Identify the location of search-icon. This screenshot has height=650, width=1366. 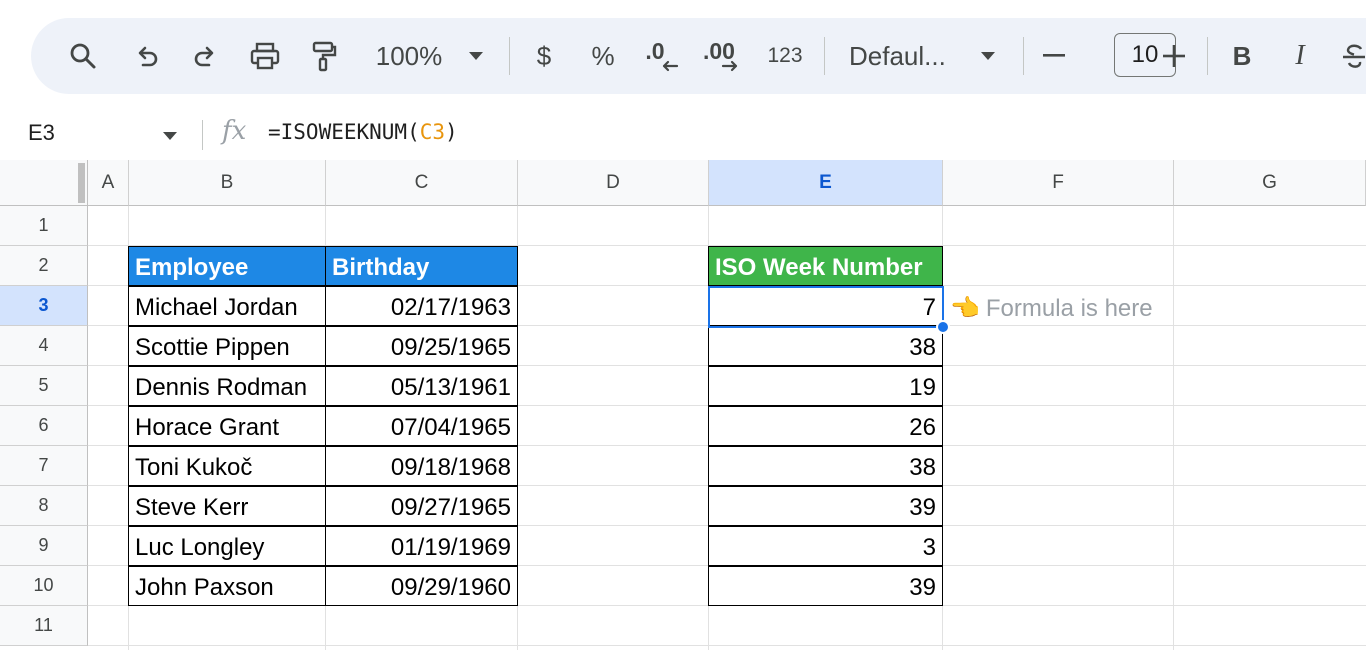
(83, 56).